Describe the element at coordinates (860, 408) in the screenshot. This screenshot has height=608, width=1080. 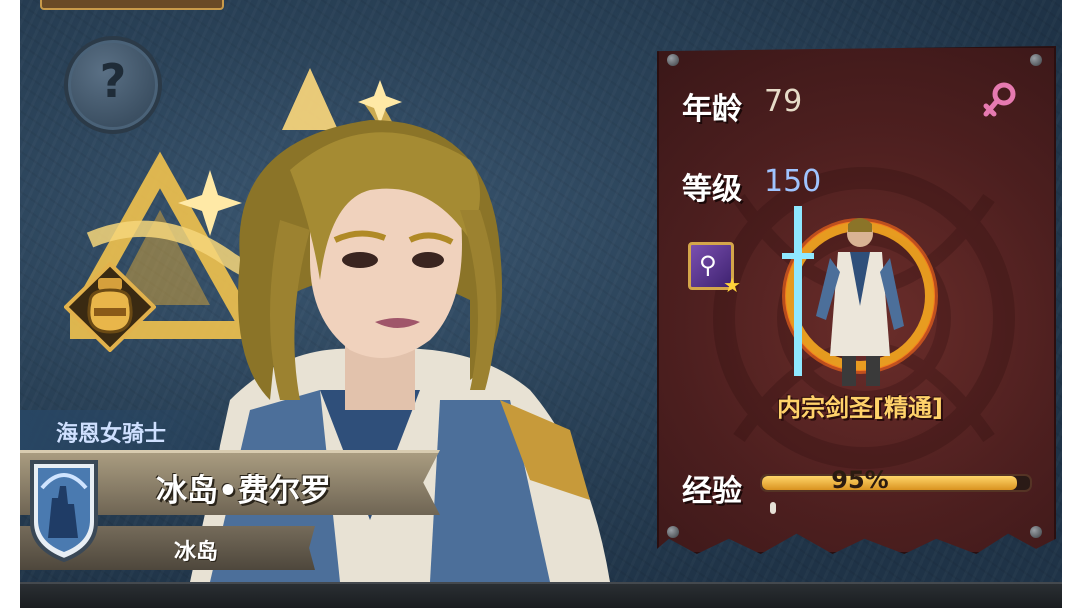
I see `class-name: 内宗剑圣[精通]` at that location.